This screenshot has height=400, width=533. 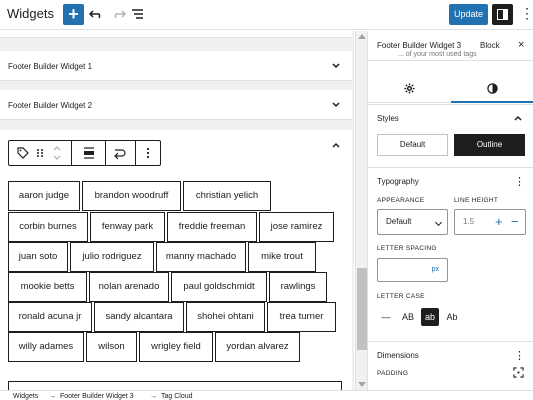 I want to click on block-toolbar, so click(x=84, y=153).